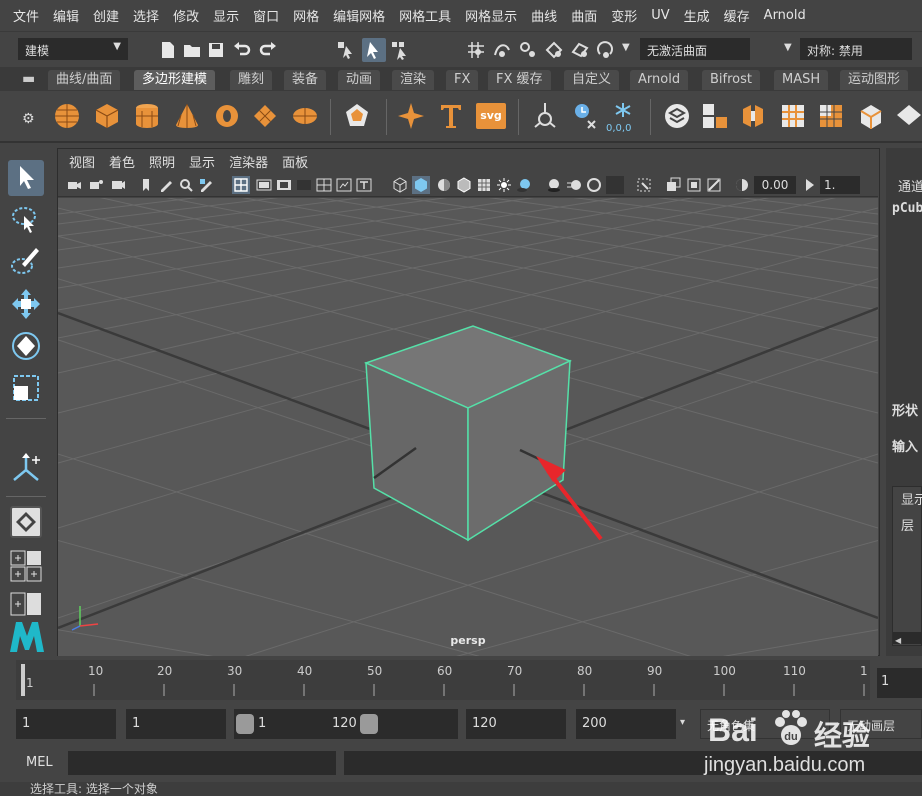  Describe the element at coordinates (908, 116) in the screenshot. I see `multi-cut-icon` at that location.